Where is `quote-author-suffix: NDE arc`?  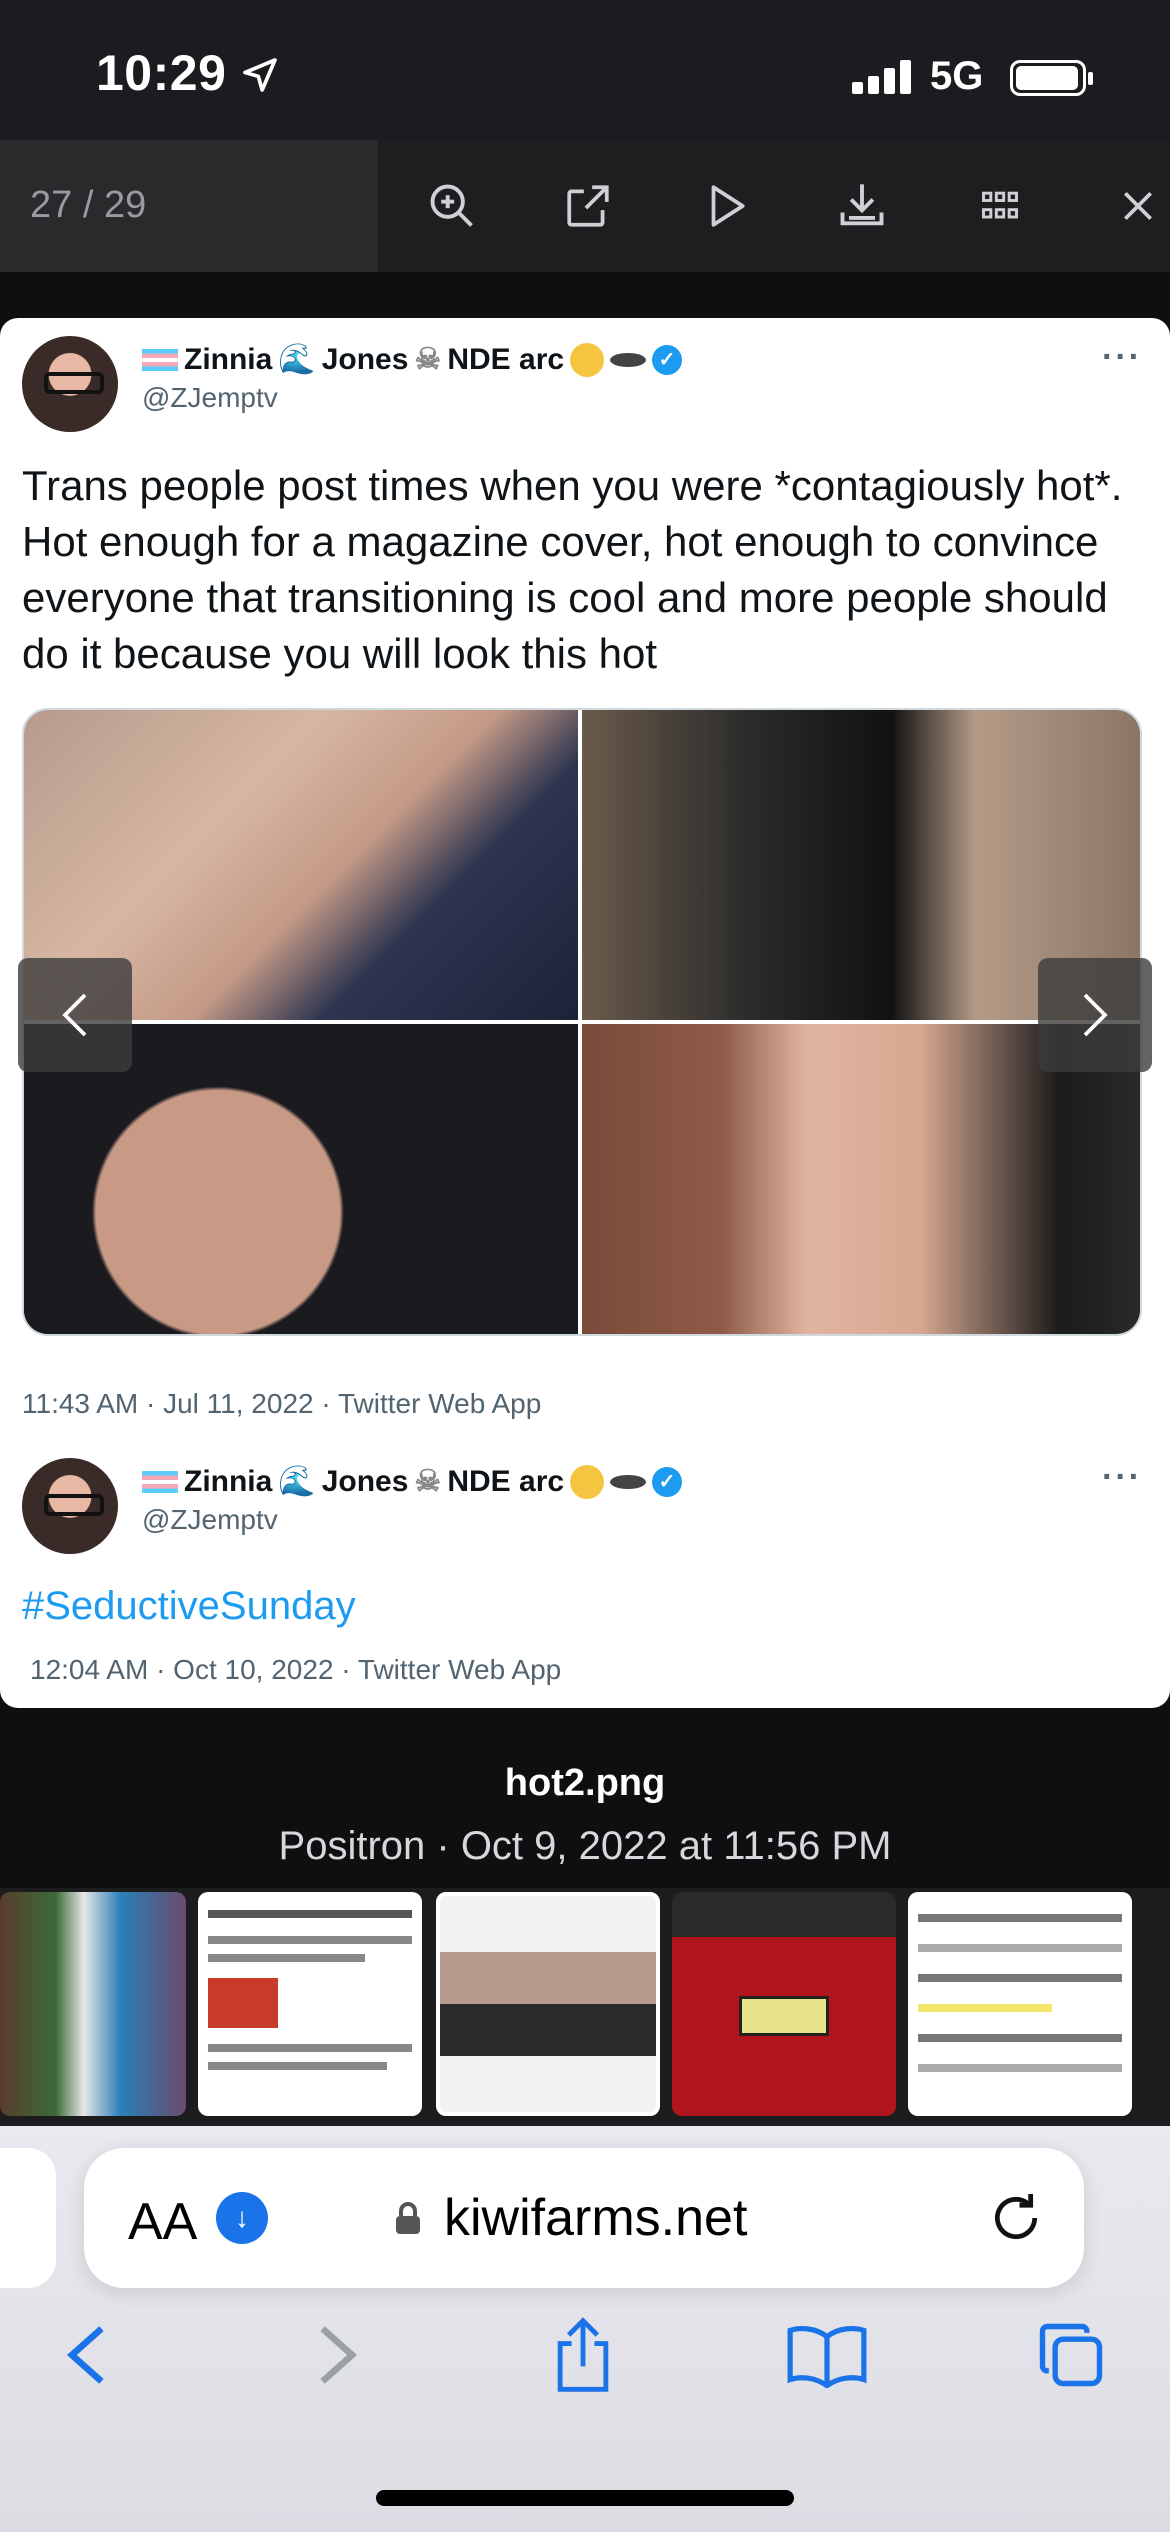 quote-author-suffix: NDE arc is located at coordinates (506, 1481).